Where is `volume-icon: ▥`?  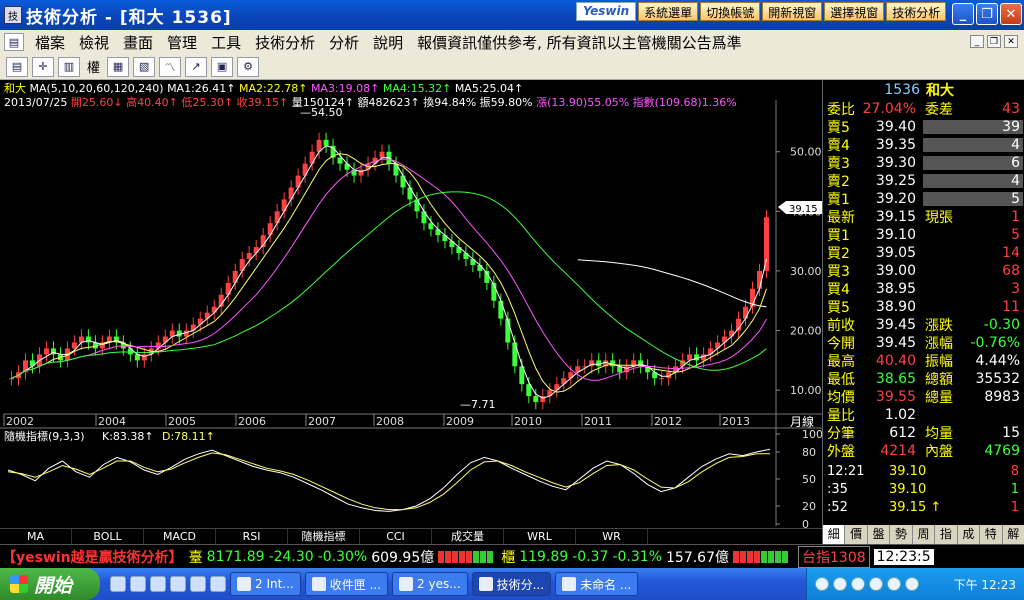 volume-icon: ▥ is located at coordinates (69, 66).